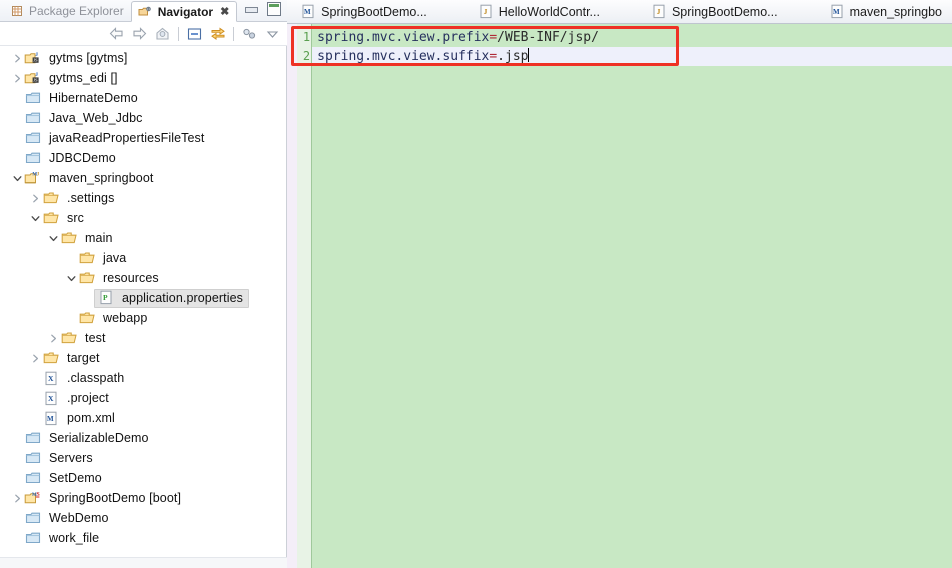 Image resolution: width=952 pixels, height=568 pixels. Describe the element at coordinates (251, 9) in the screenshot. I see `minimize-button` at that location.